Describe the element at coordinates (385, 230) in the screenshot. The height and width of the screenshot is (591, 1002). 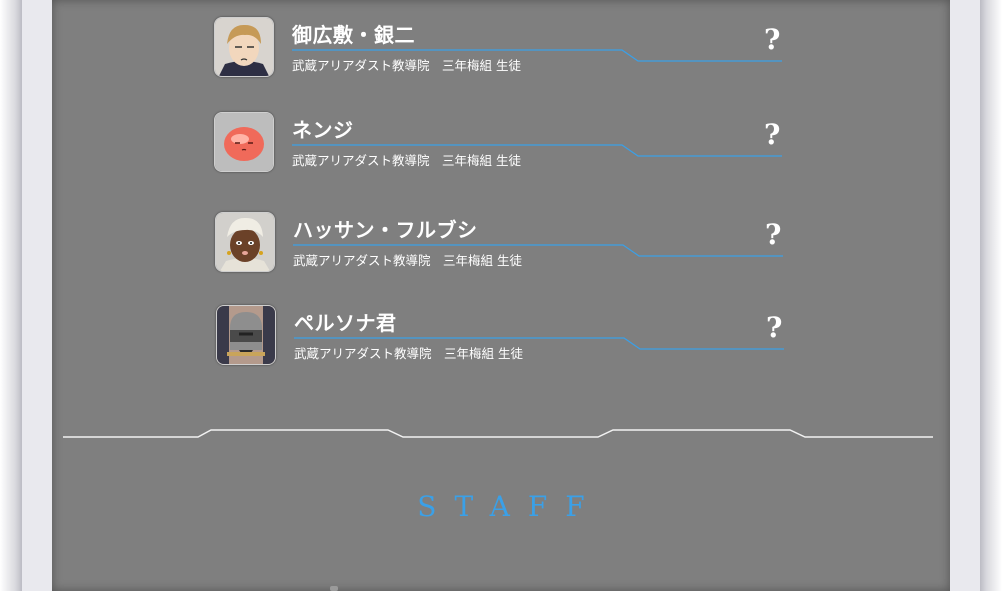
I see `character-name: ハッサン・フルブシ` at that location.